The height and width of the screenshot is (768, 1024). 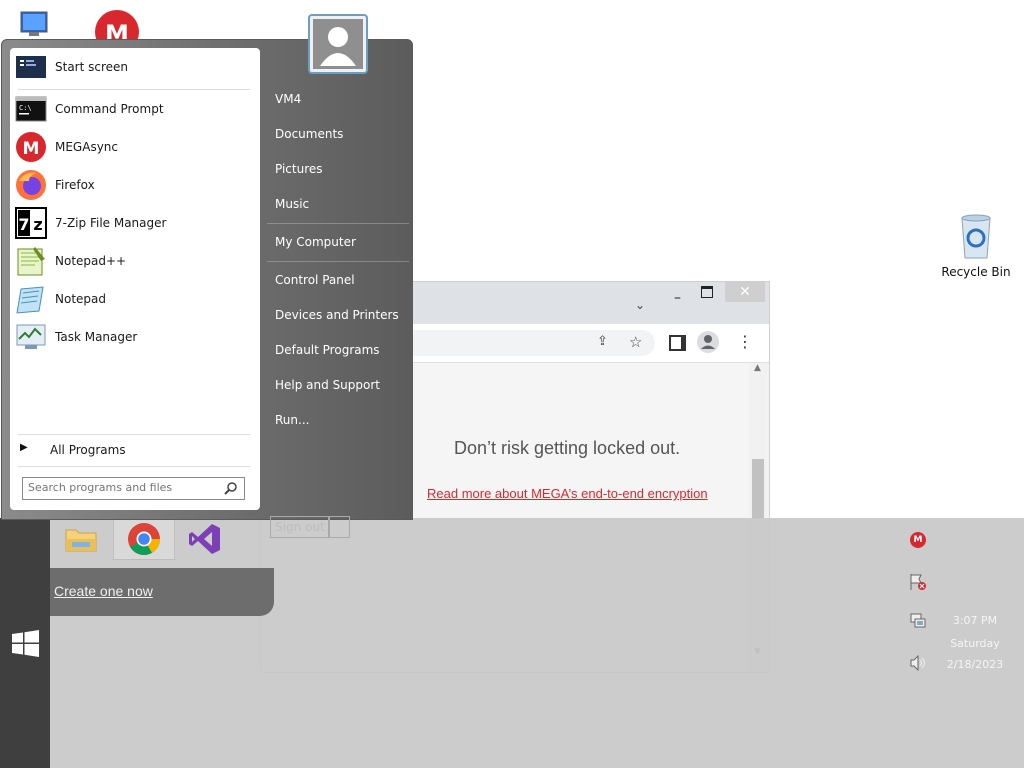 I want to click on cmd-icon: C:\, so click(x=31, y=109).